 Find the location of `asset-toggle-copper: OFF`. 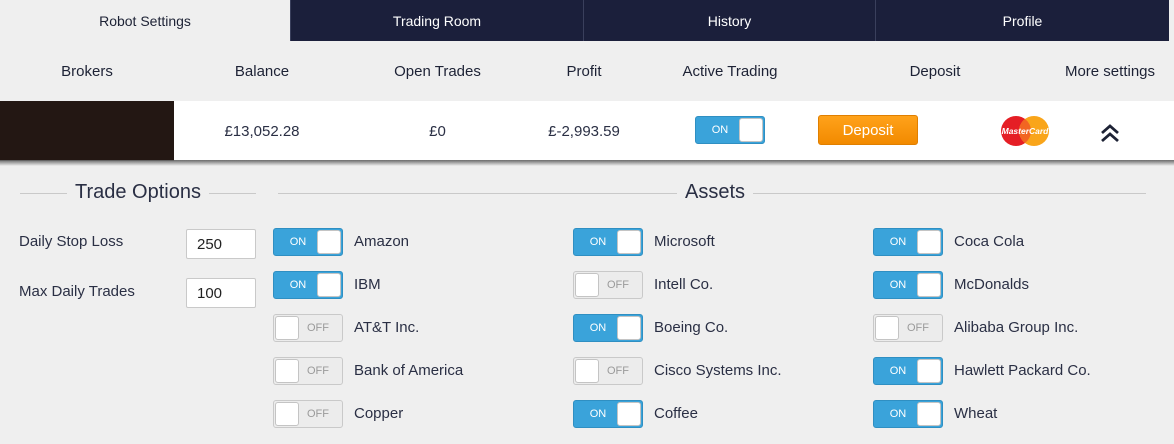

asset-toggle-copper: OFF is located at coordinates (308, 414).